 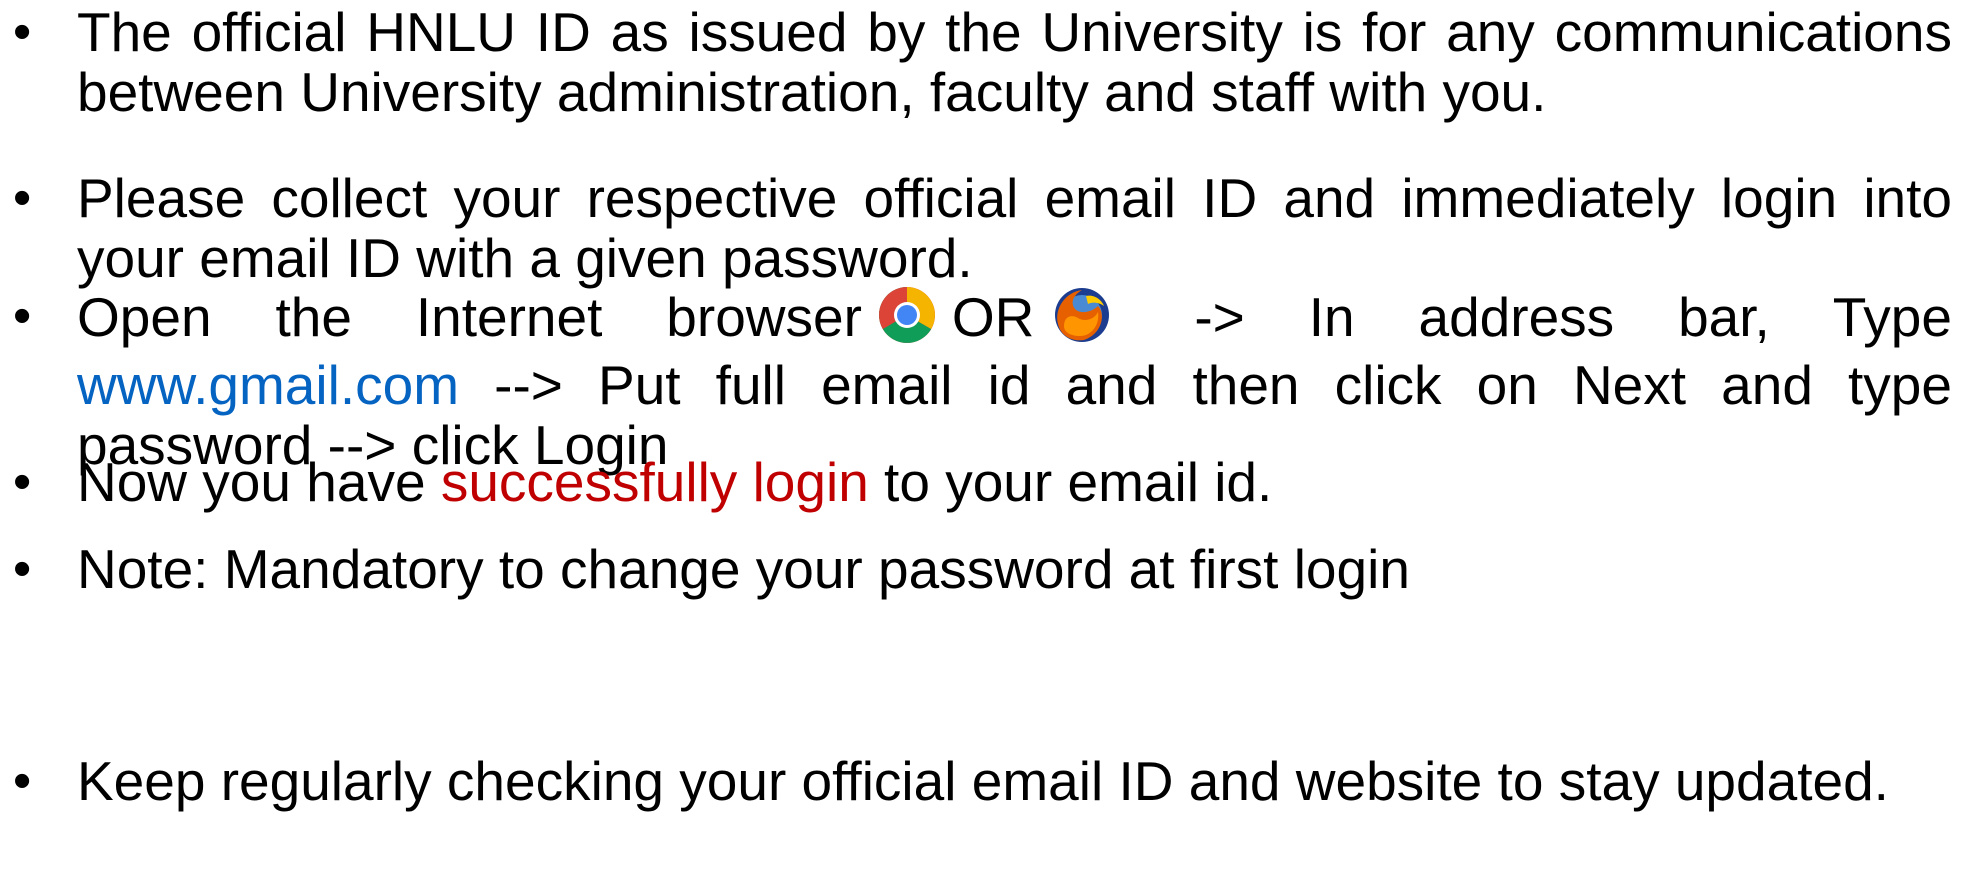 I want to click on success-highlight: successfully login, so click(x=654, y=482).